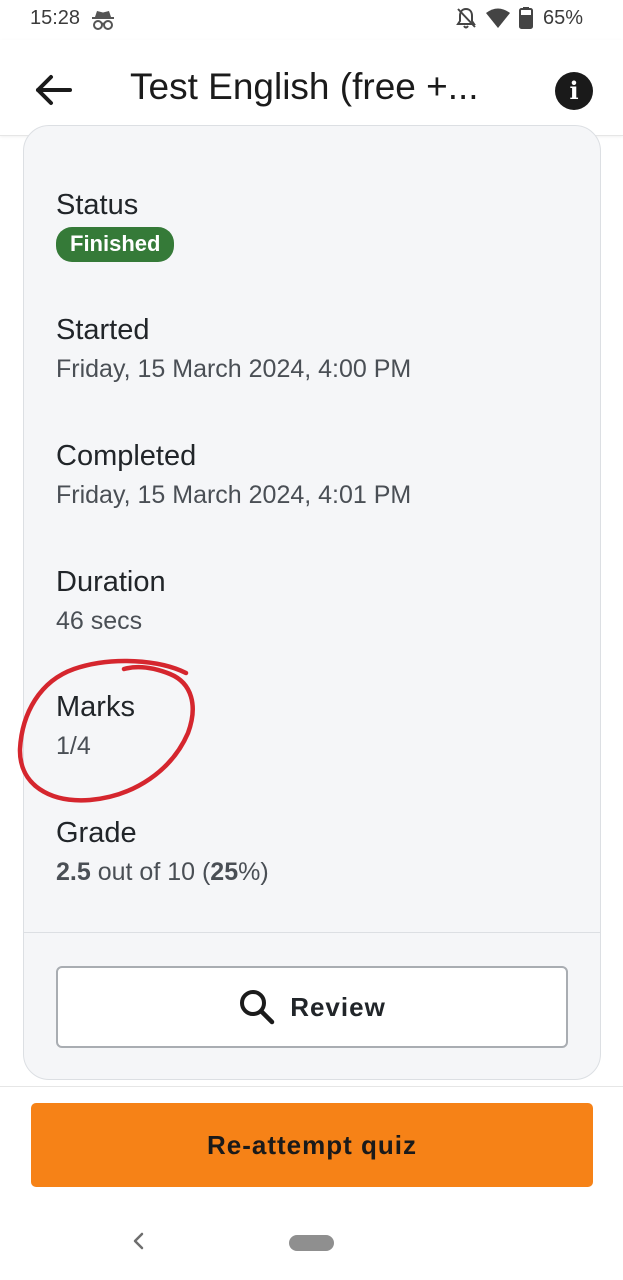  I want to click on status-bar: 15:28 65%, so click(311, 20).